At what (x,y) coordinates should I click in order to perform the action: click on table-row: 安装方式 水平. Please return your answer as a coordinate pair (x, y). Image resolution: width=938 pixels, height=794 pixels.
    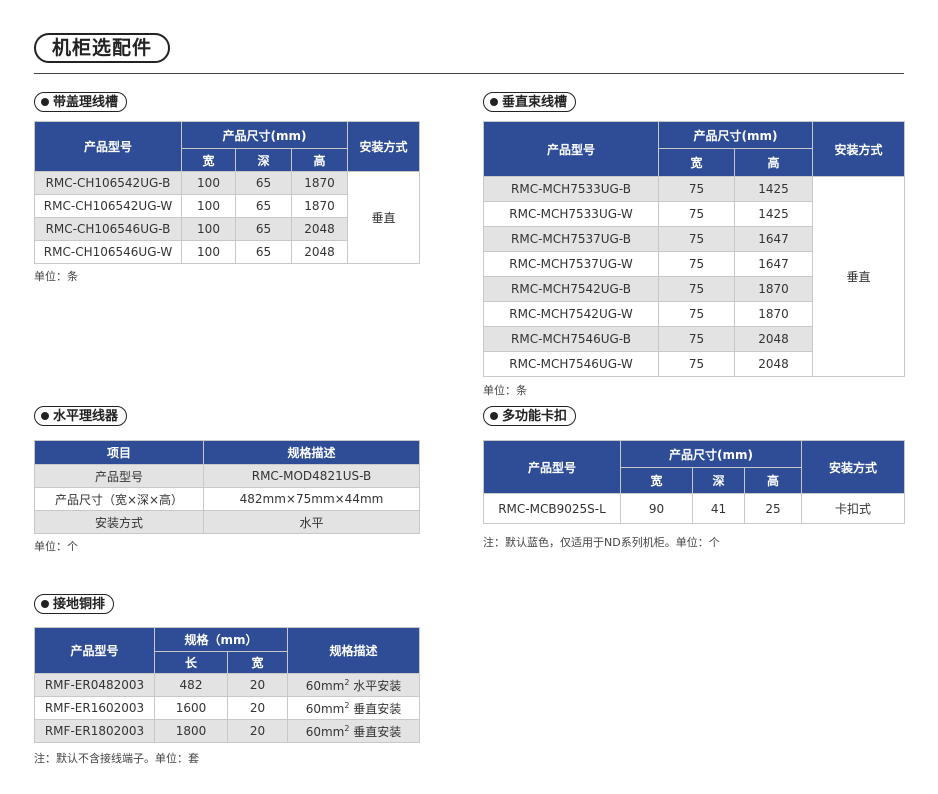
    Looking at the image, I should click on (227, 522).